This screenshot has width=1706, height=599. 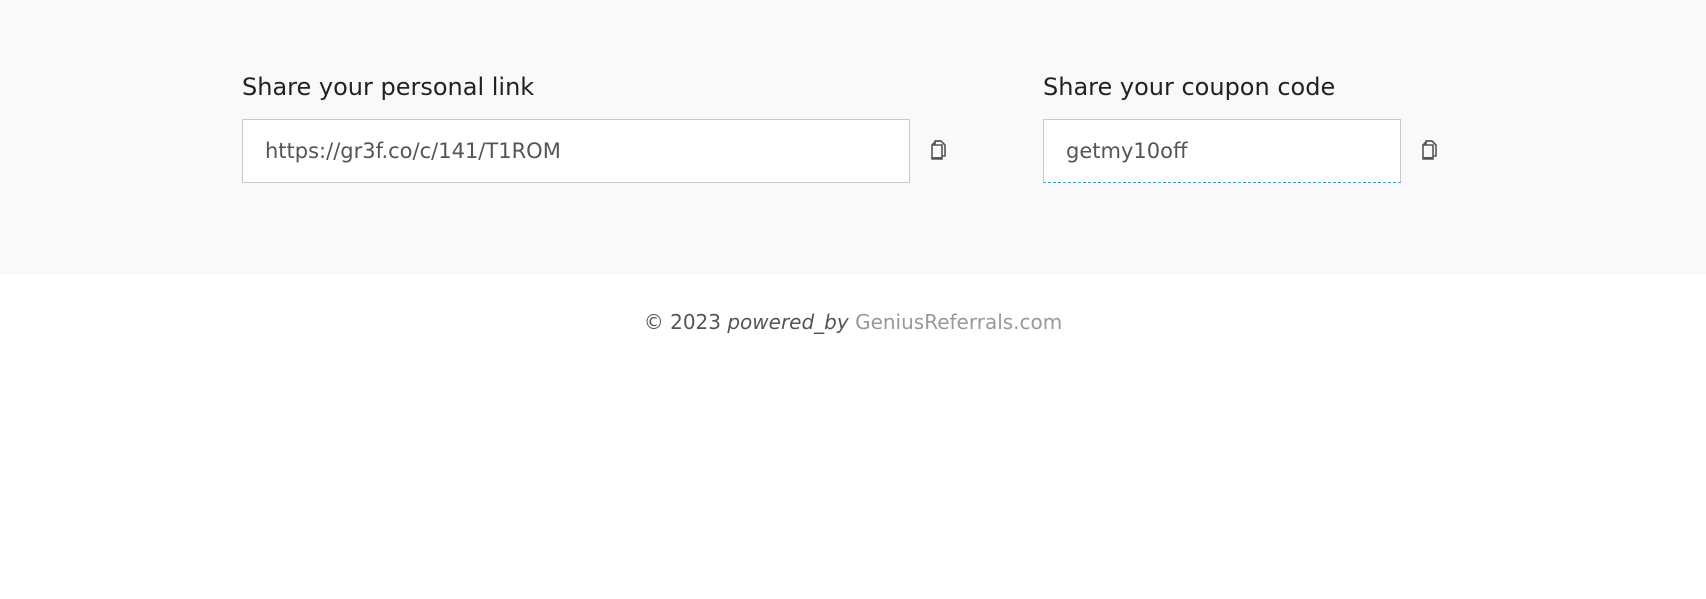 I want to click on copy-coupon-button, so click(x=1430, y=151).